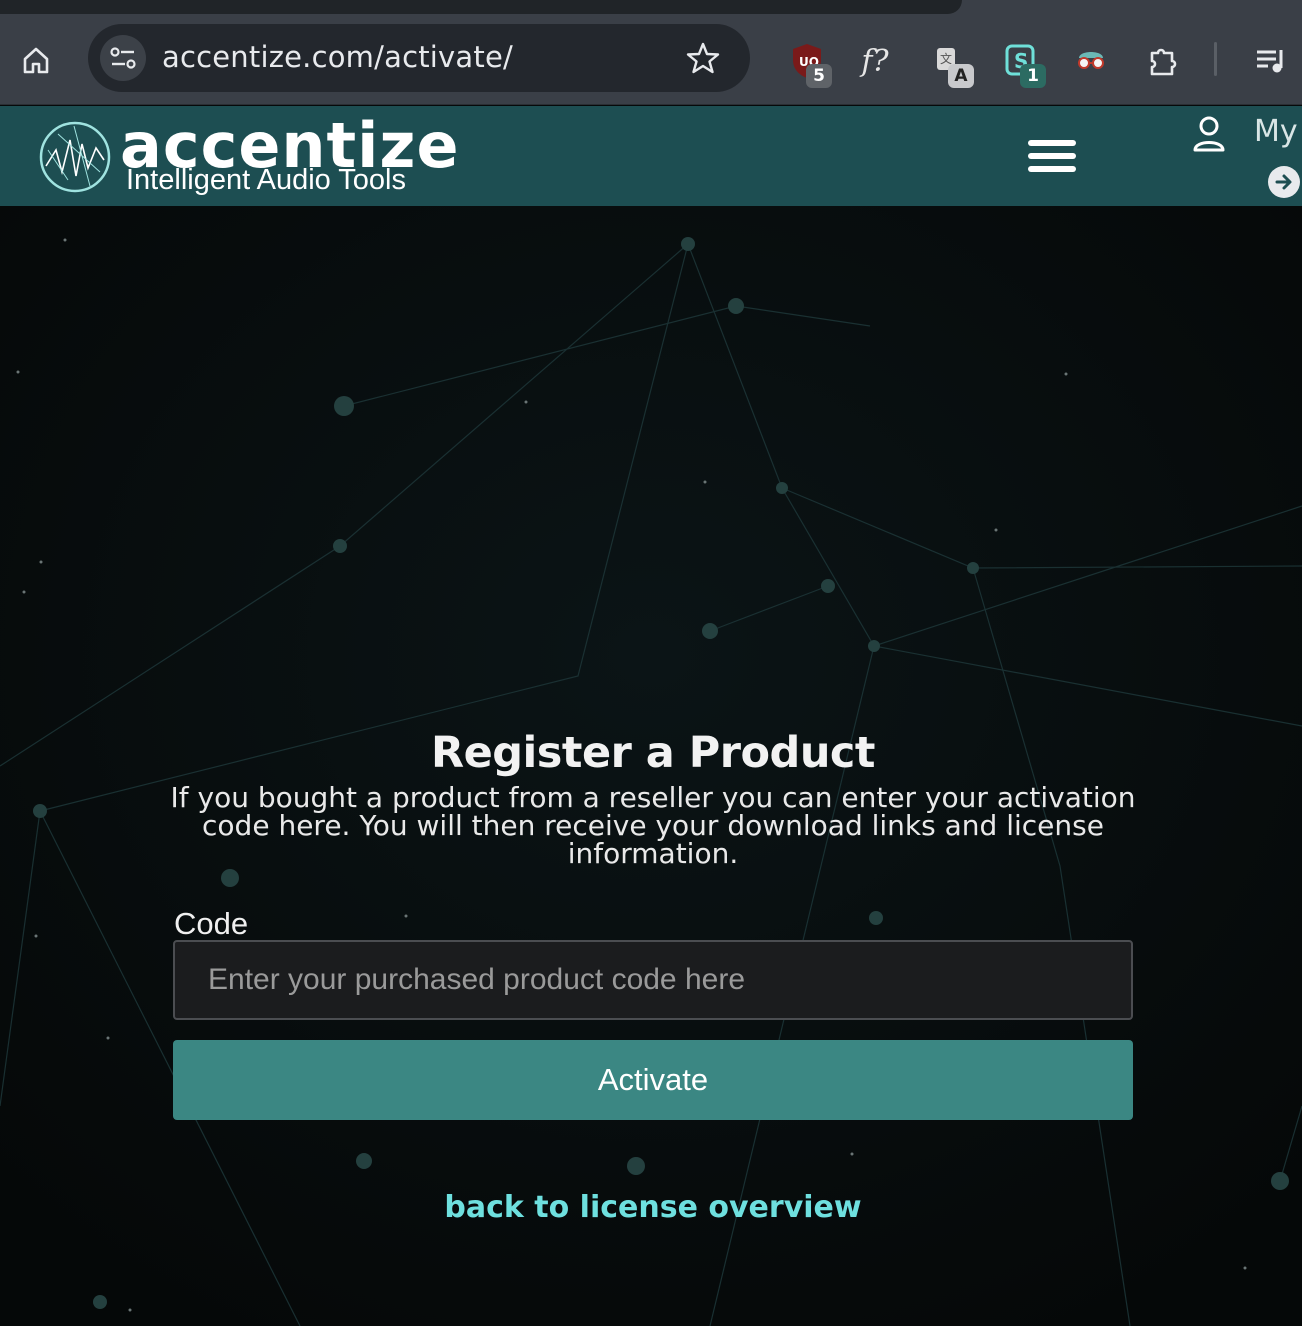 Image resolution: width=1302 pixels, height=1326 pixels. Describe the element at coordinates (1284, 182) in the screenshot. I see `arrow-right-icon` at that location.